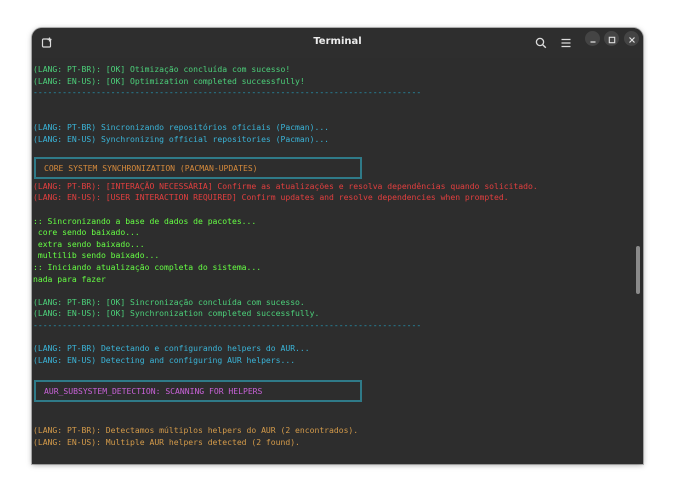 Image resolution: width=674 pixels, height=500 pixels. I want to click on maximize-button, so click(611, 38).